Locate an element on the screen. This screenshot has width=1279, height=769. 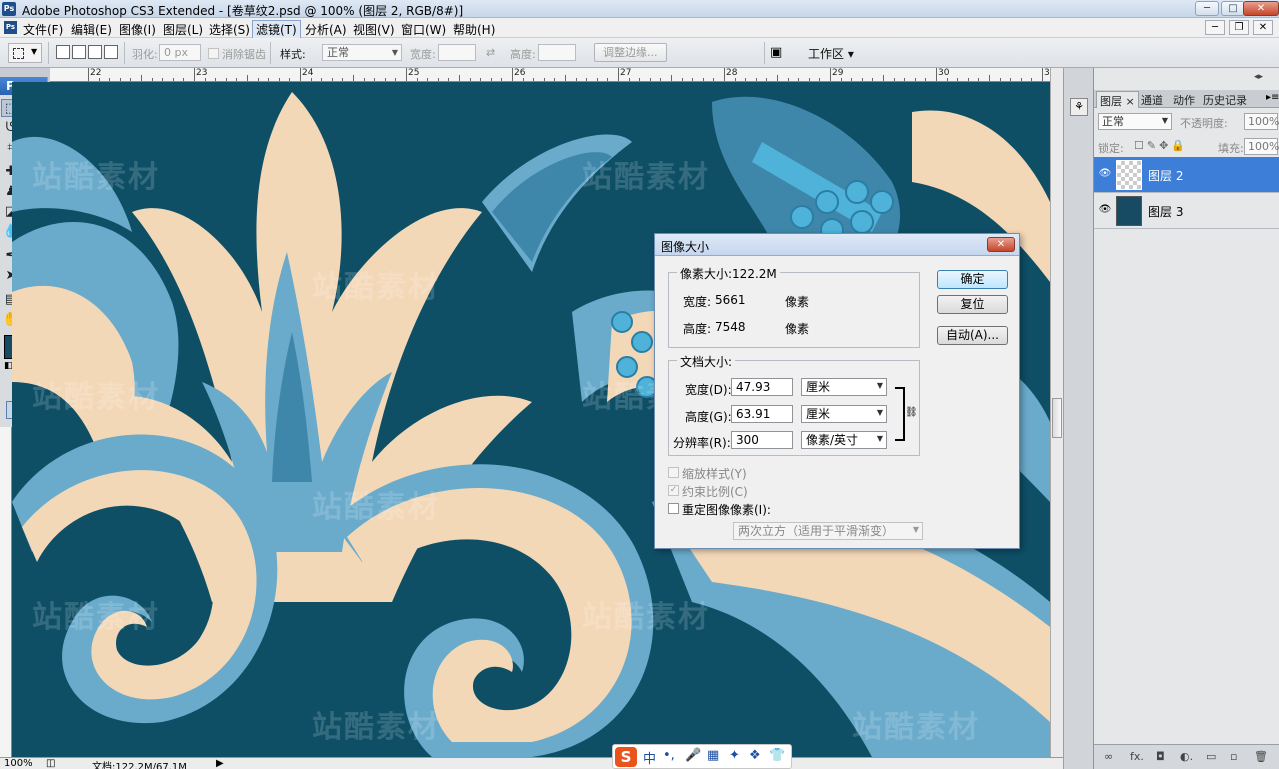
subtract-selection-icon is located at coordinates (95, 52).